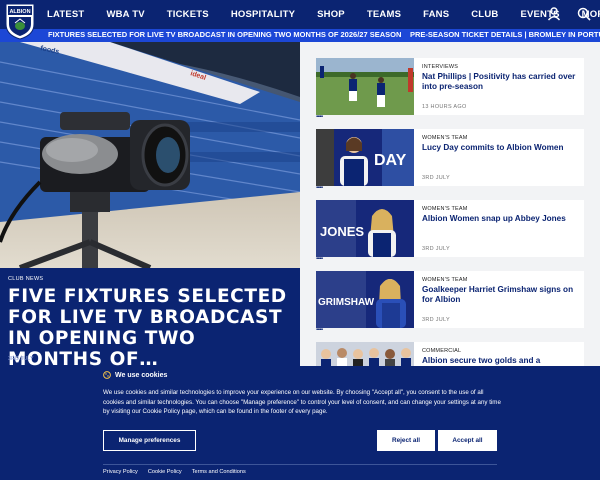 The height and width of the screenshot is (480, 600). What do you see at coordinates (120, 472) in the screenshot?
I see `privacy-policy-link: Privacy Policy` at bounding box center [120, 472].